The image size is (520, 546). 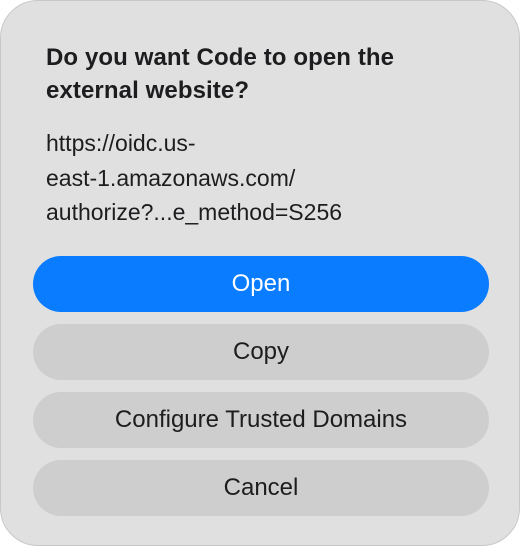 What do you see at coordinates (194, 212) in the screenshot?
I see `url-line-3: authorize?...e_method=S256` at bounding box center [194, 212].